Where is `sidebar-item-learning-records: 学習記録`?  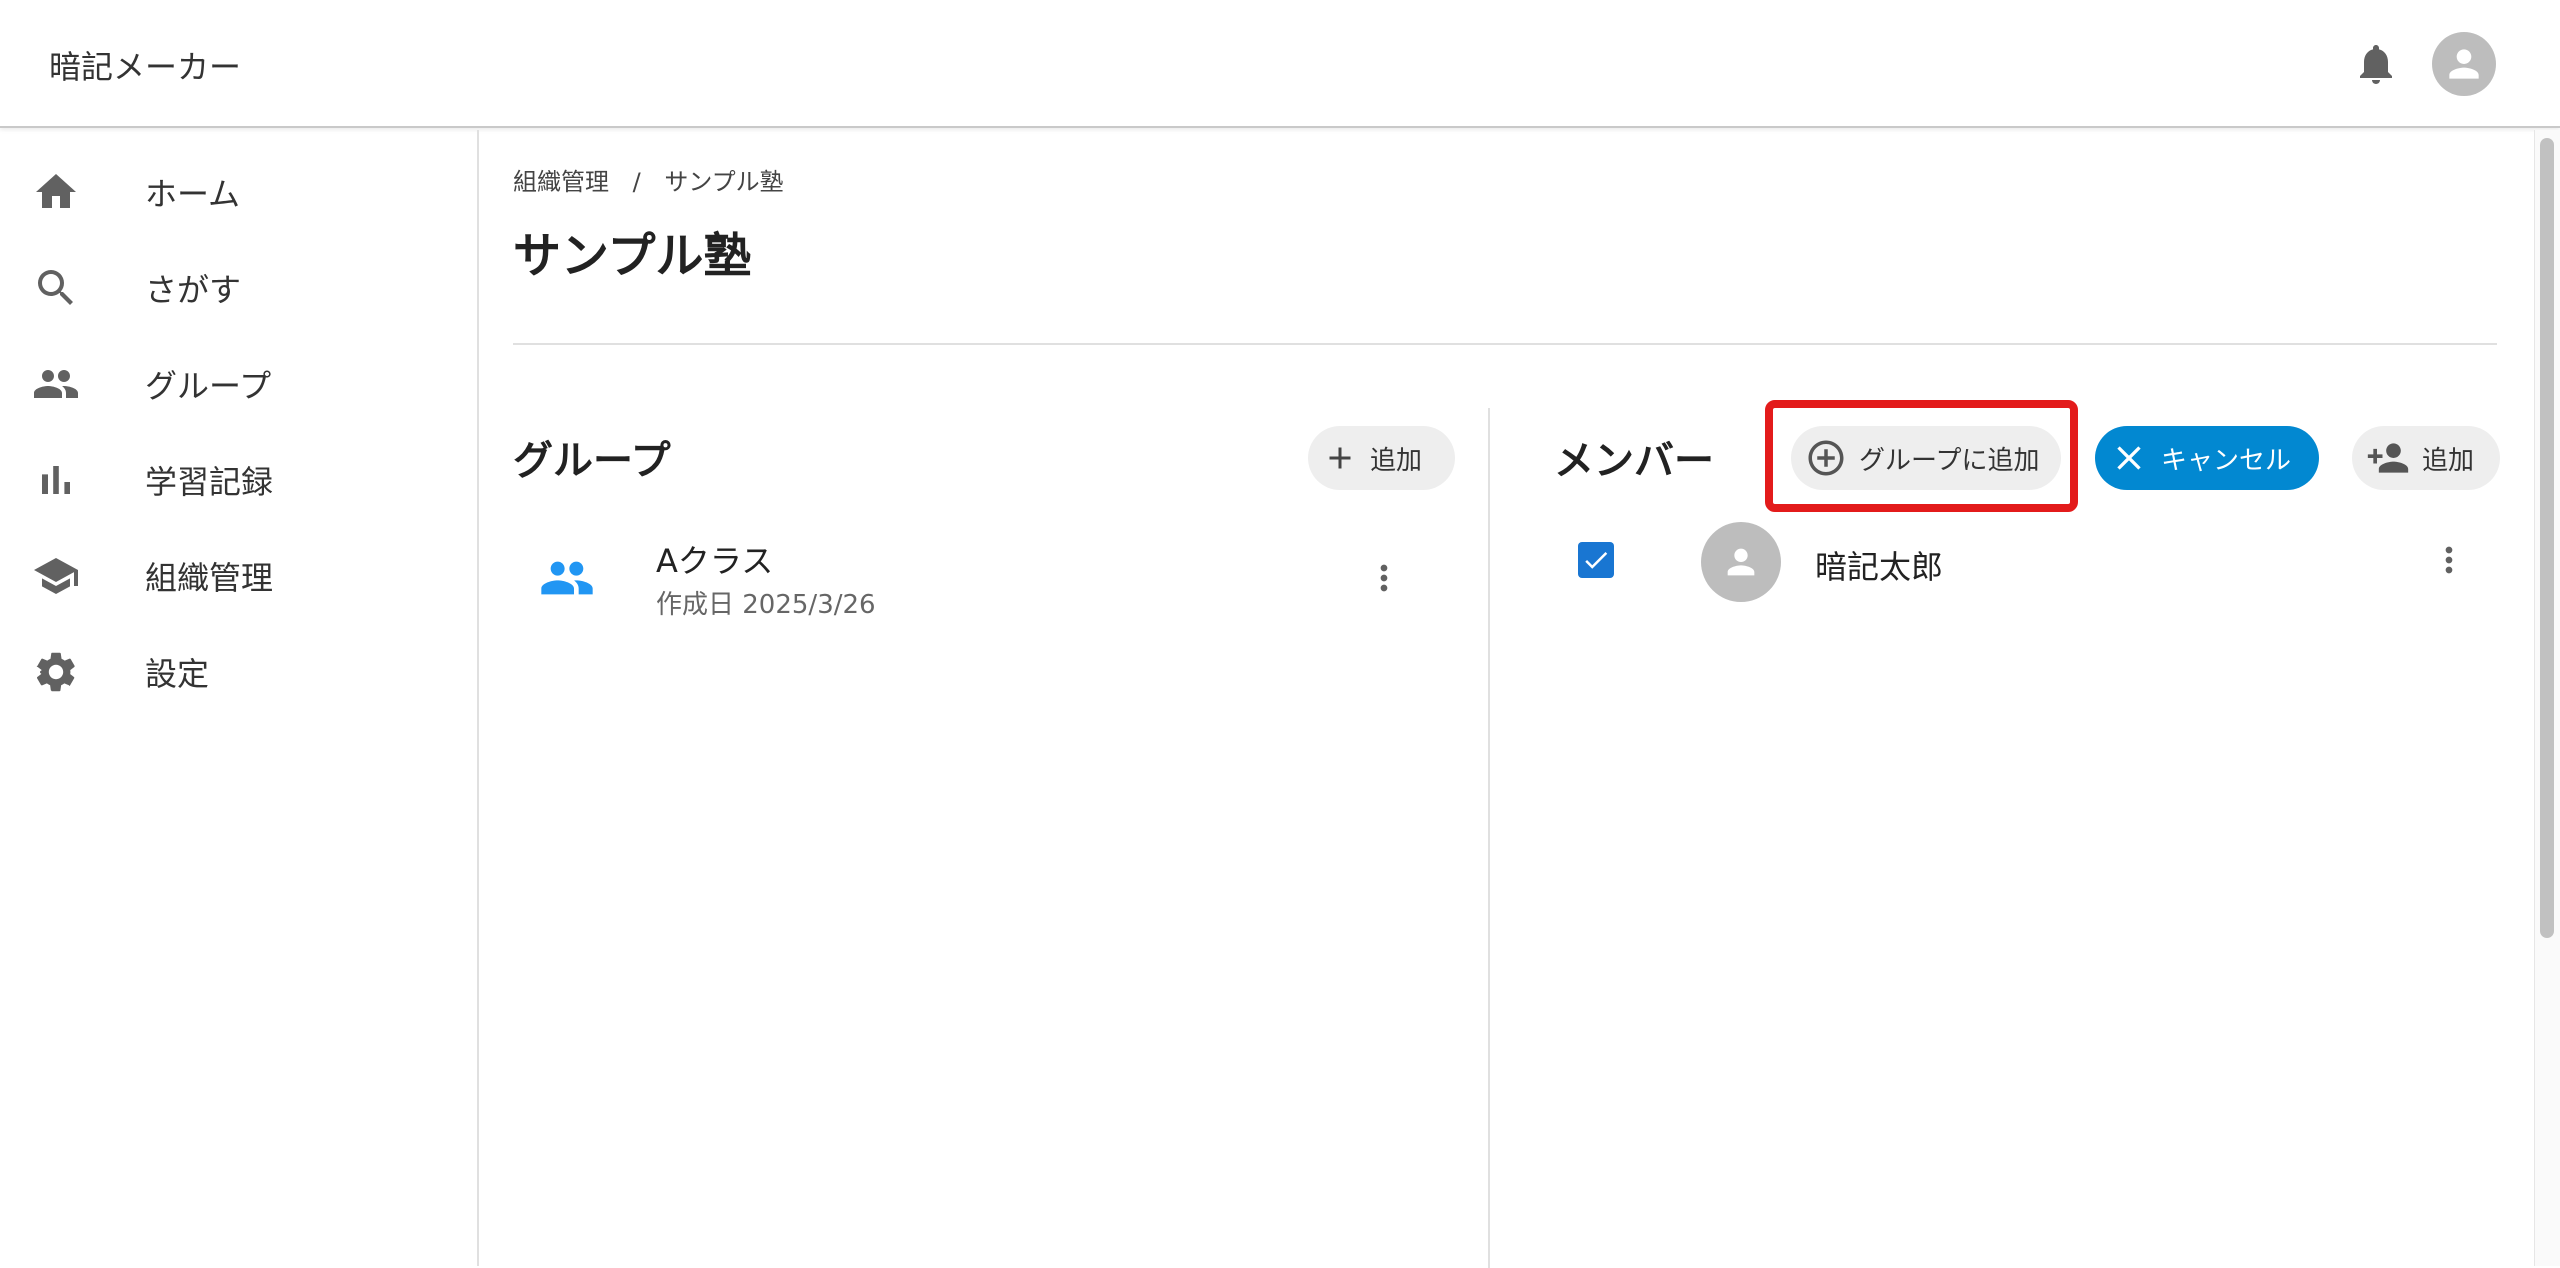
sidebar-item-learning-records: 学習記録 is located at coordinates (239, 480).